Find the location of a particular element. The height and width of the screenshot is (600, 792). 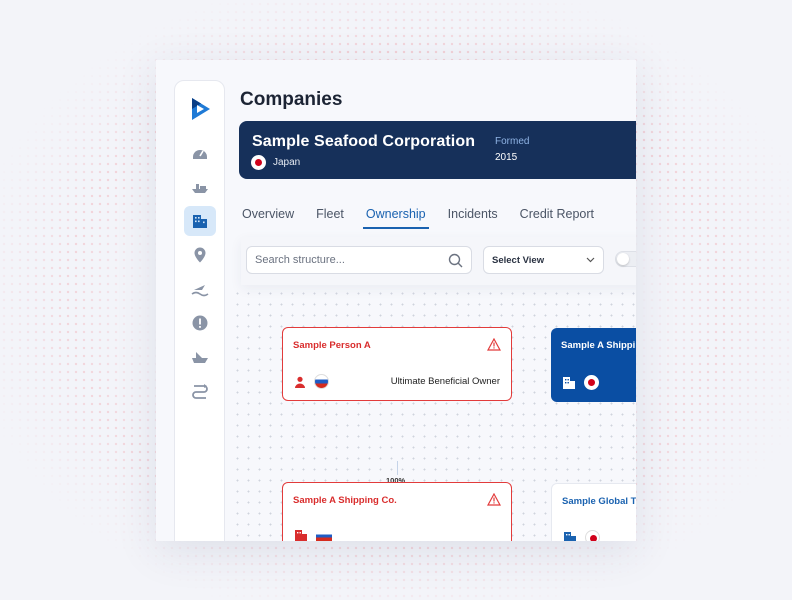

tab-credit-report: Credit Report is located at coordinates (557, 218).